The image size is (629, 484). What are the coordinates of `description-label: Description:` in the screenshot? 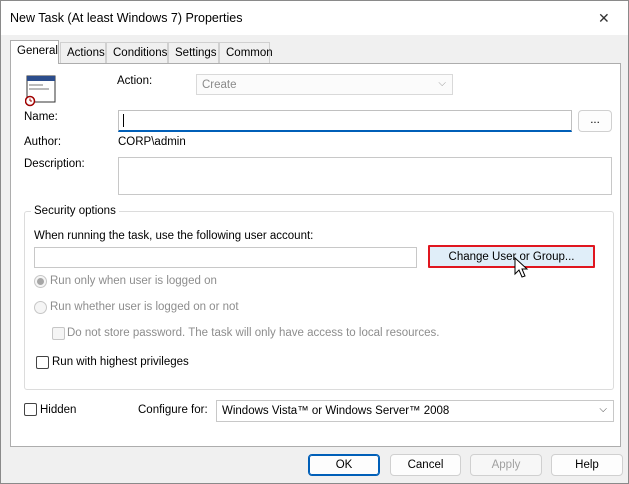 It's located at (54, 164).